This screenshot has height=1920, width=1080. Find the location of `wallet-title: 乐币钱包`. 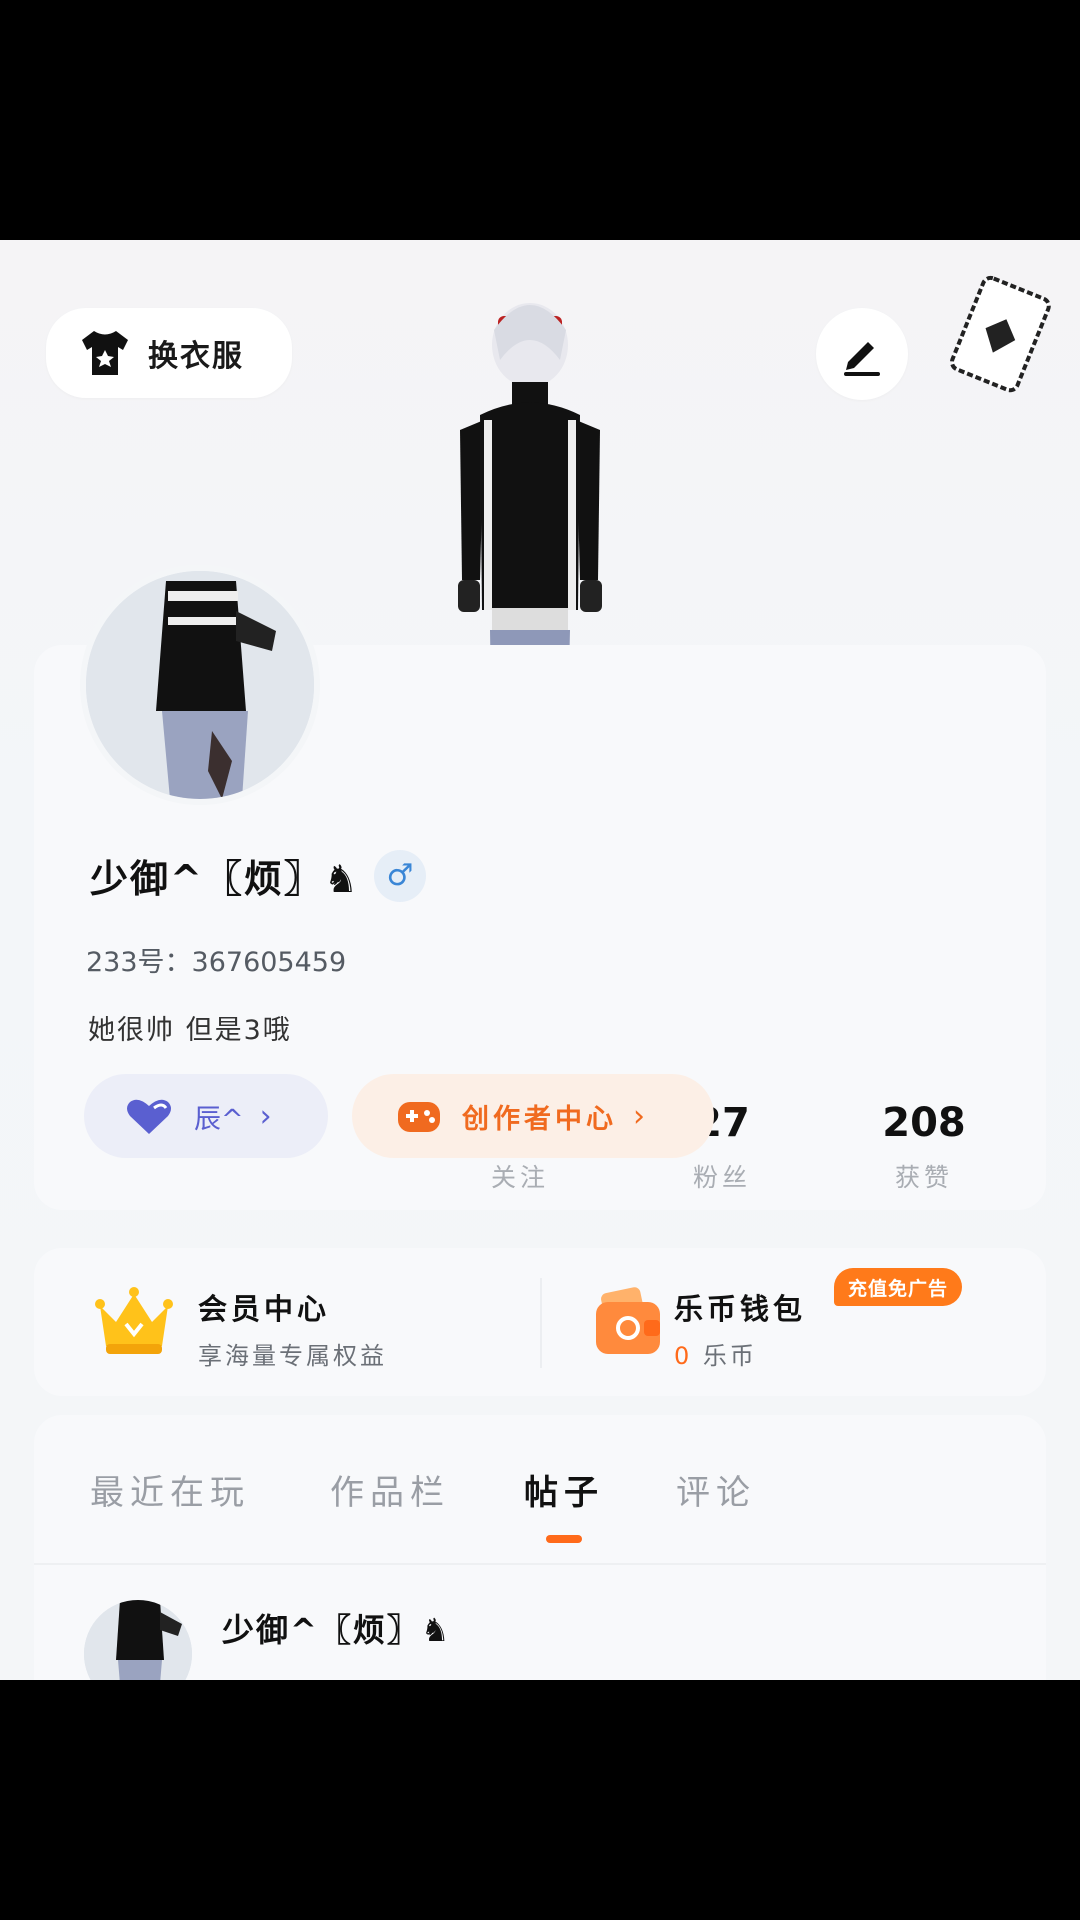

wallet-title: 乐币钱包 is located at coordinates (740, 1309).